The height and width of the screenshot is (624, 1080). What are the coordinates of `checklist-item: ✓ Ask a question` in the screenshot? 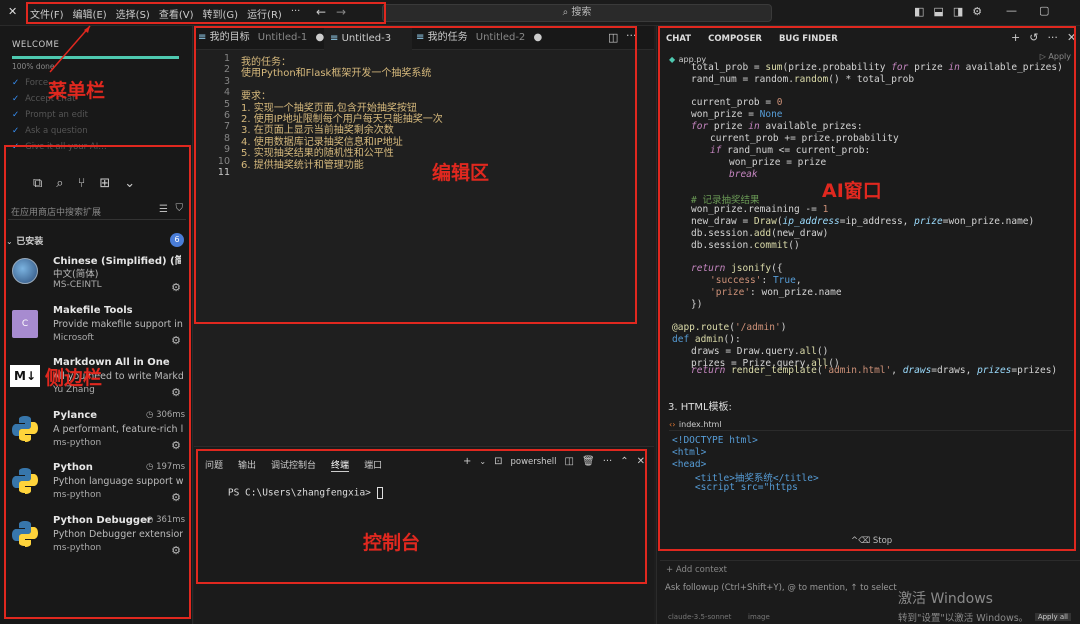 It's located at (97, 134).